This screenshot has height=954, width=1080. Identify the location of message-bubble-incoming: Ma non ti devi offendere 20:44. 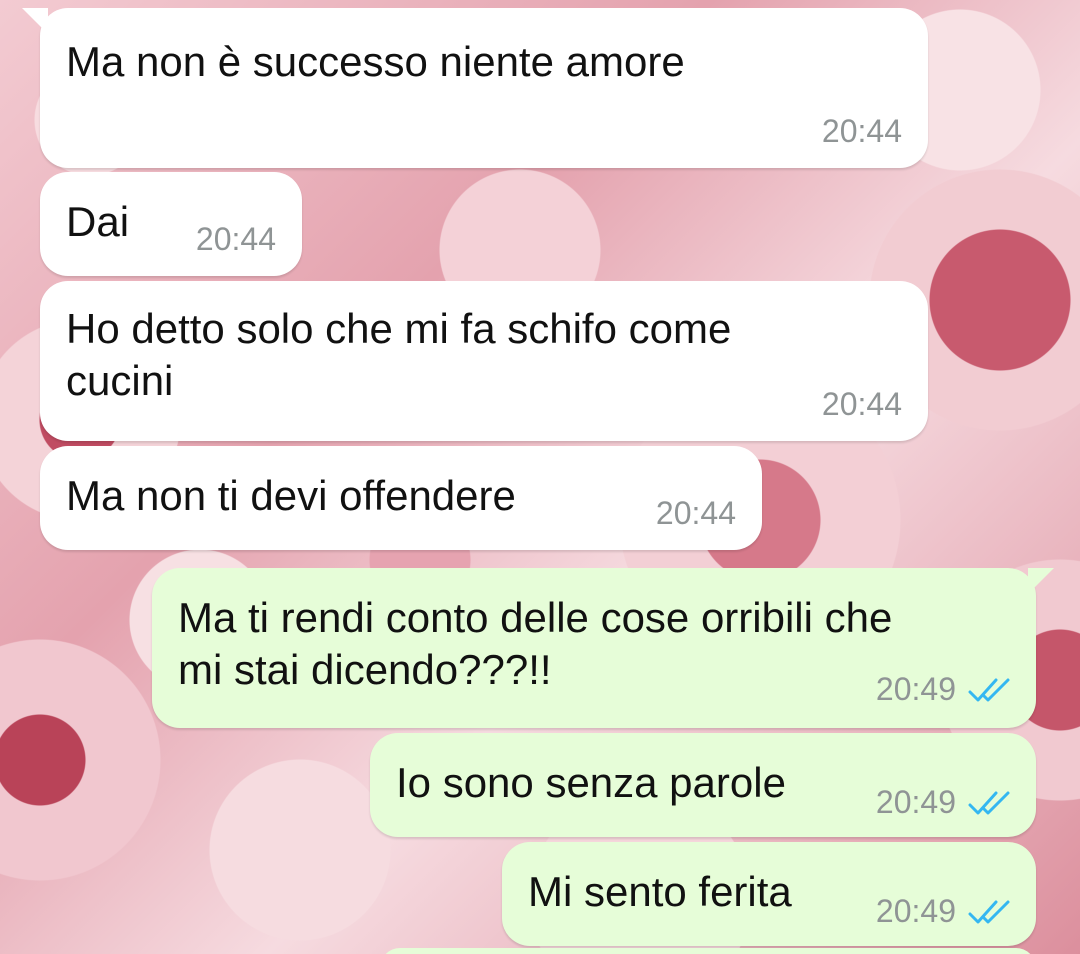
(401, 498).